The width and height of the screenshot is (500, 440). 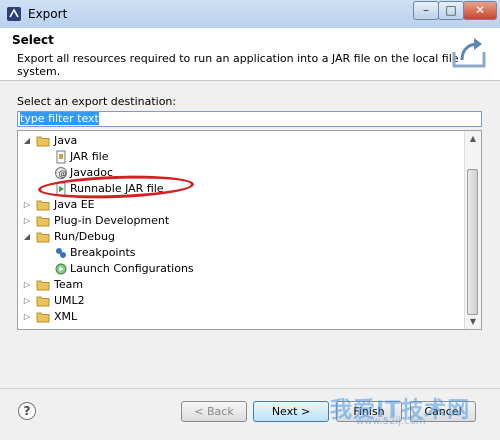 I want to click on footer-divider, so click(x=250, y=388).